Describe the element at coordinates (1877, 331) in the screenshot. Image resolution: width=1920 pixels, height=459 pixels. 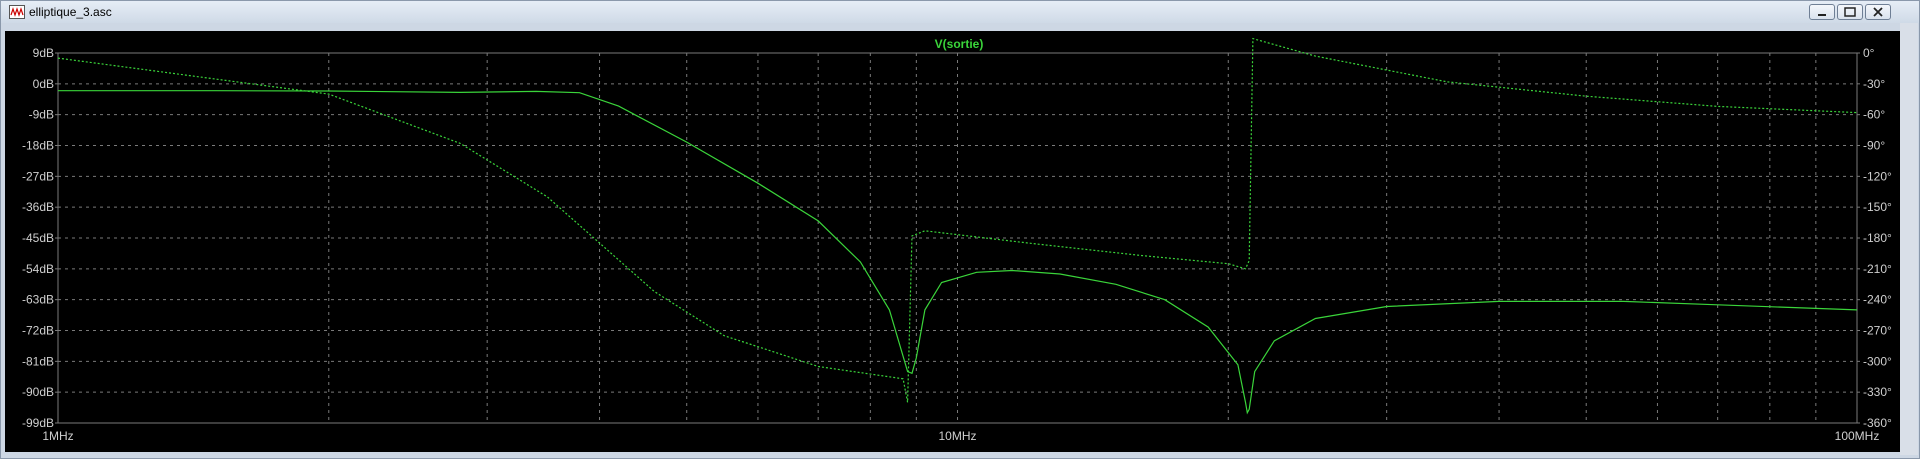
I see `y-right-tick-label: -270°` at that location.